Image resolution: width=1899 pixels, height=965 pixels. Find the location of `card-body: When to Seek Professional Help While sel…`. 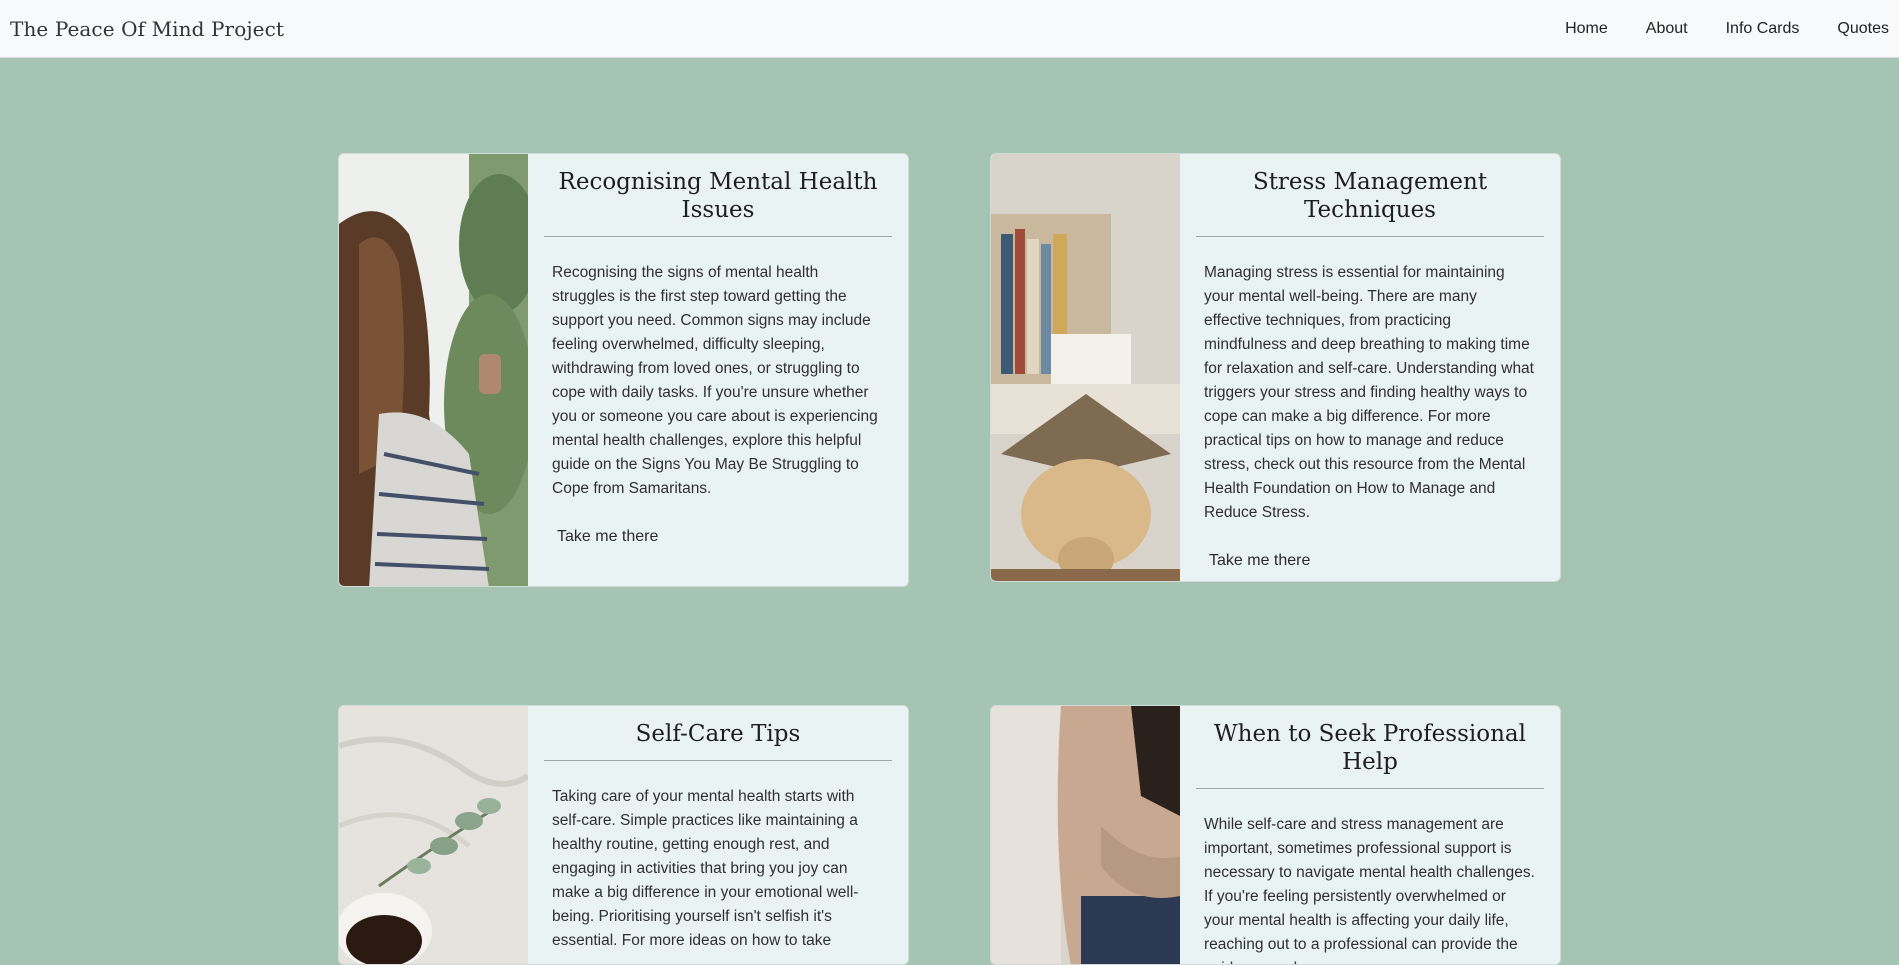

card-body: When to Seek Professional Help While sel… is located at coordinates (1370, 835).